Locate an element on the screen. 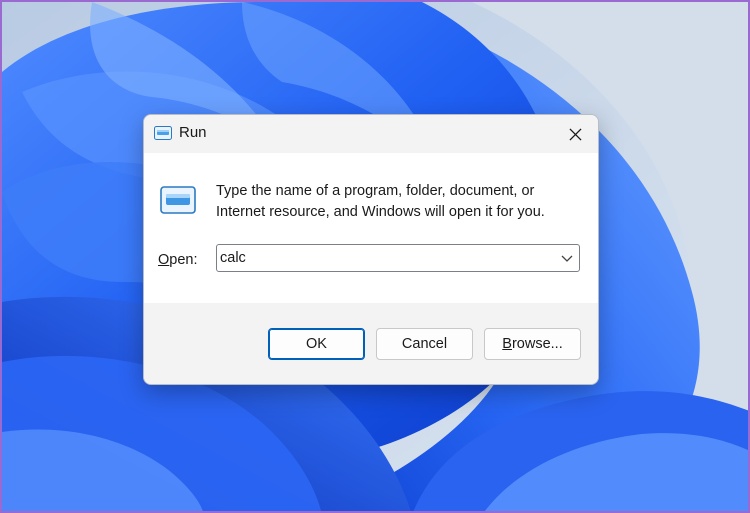  open-label-mnemonic: O is located at coordinates (164, 260).